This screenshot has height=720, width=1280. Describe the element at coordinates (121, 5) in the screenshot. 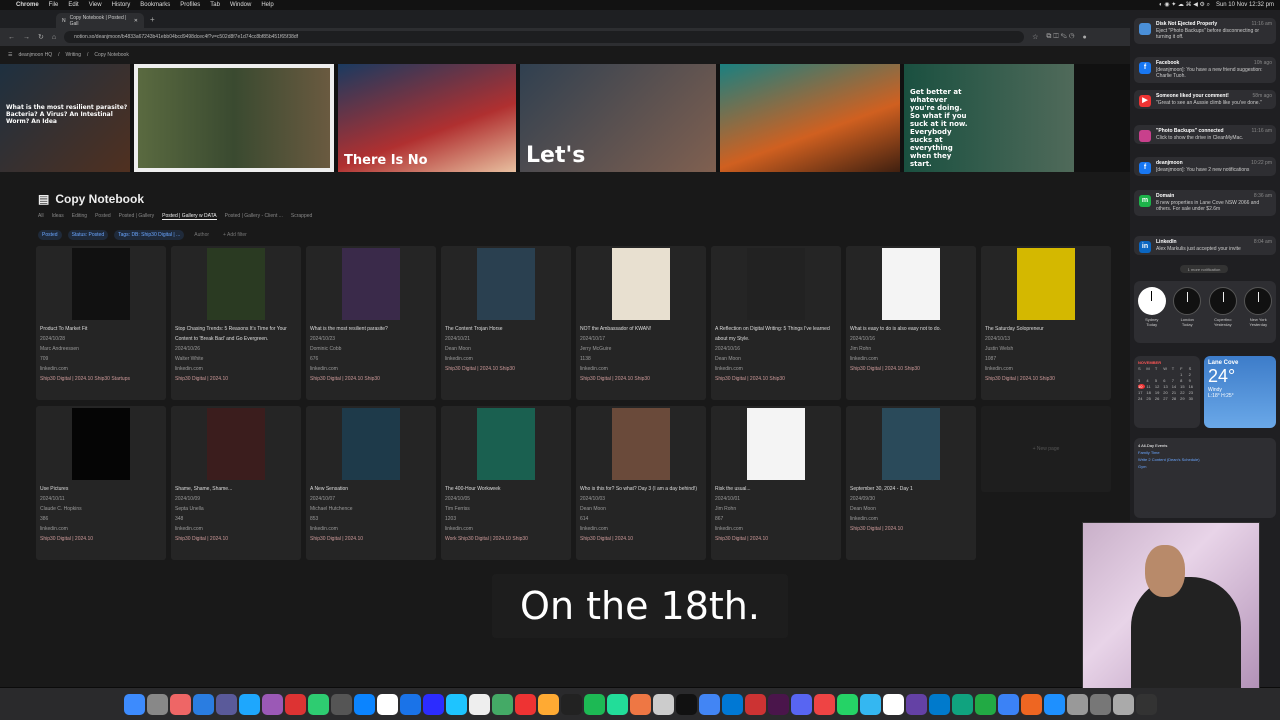

I see `menu-history: History` at that location.